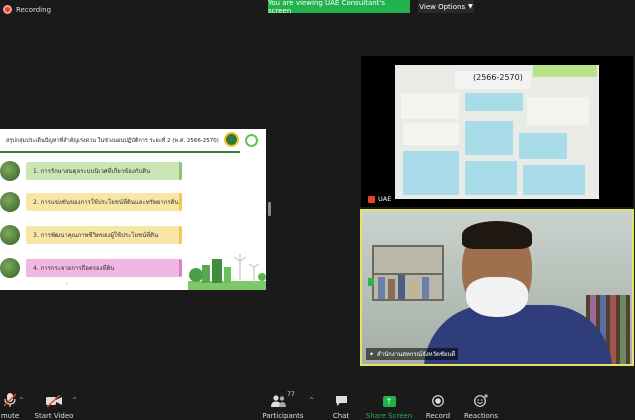  What do you see at coordinates (416, 354) in the screenshot?
I see `participant-name: สำนักงานสหกรณ์จังหวัดชัยบดี` at bounding box center [416, 354].